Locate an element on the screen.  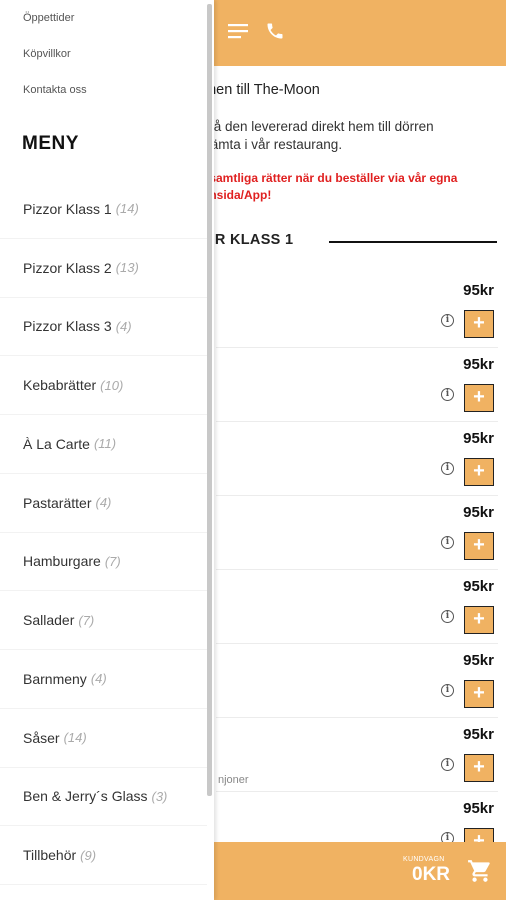
category-item: À La Carte (11) is located at coordinates (103, 444).